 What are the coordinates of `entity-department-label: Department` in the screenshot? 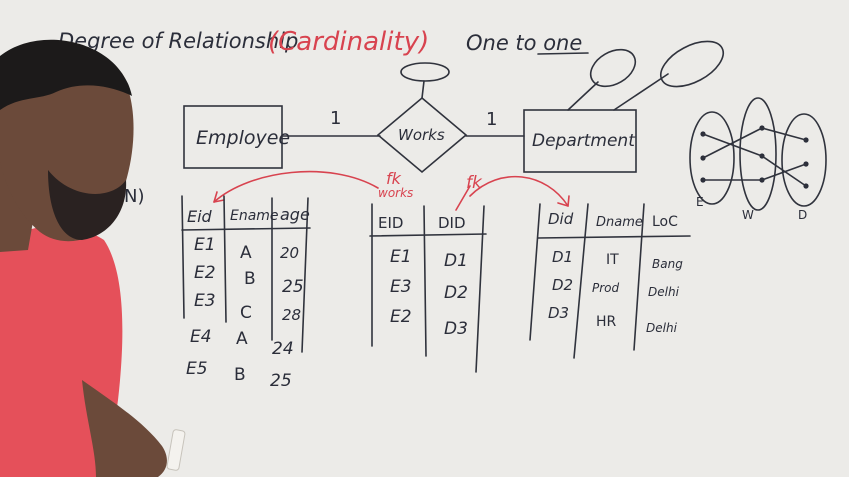 It's located at (584, 141).